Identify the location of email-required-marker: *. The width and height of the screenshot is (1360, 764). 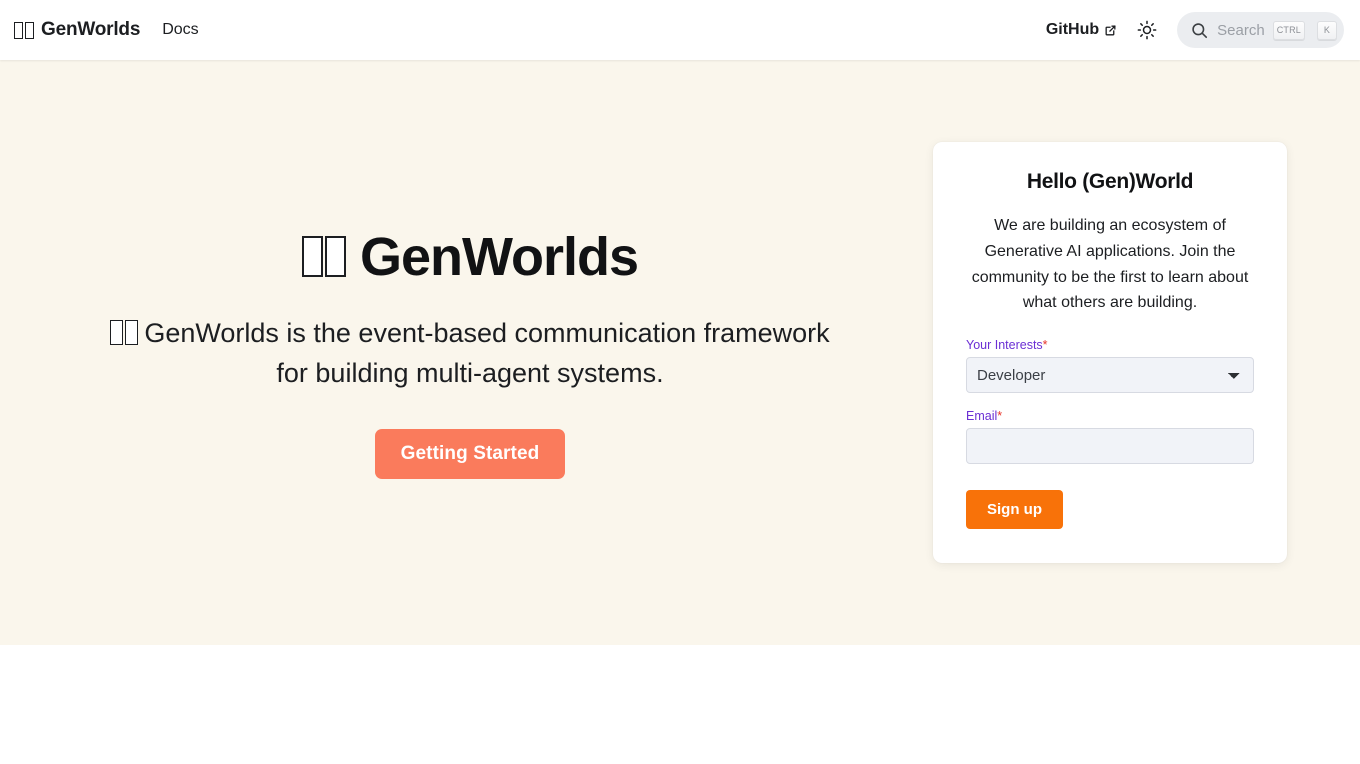
(1000, 416).